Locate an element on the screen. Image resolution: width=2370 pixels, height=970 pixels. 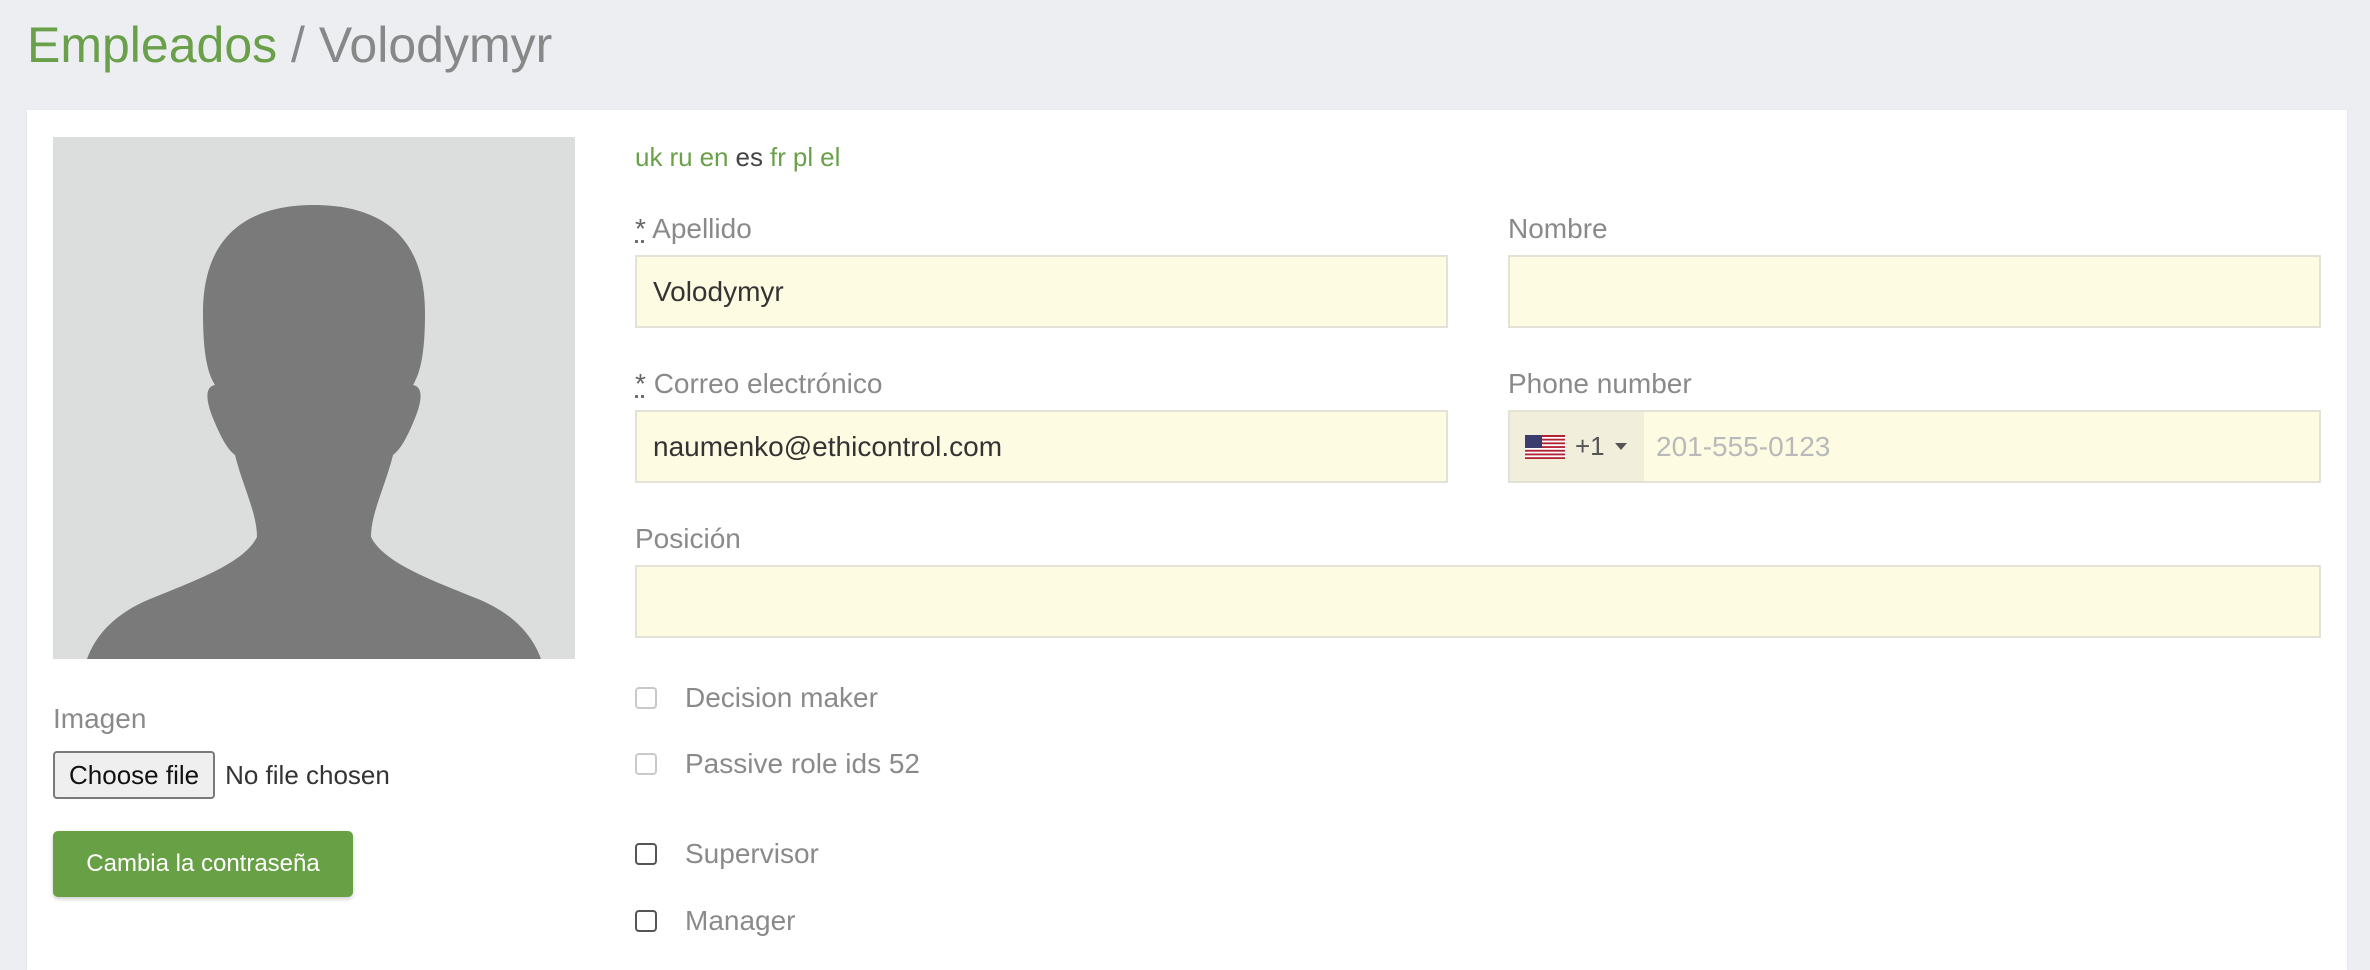
image-label: Imagen is located at coordinates (100, 718).